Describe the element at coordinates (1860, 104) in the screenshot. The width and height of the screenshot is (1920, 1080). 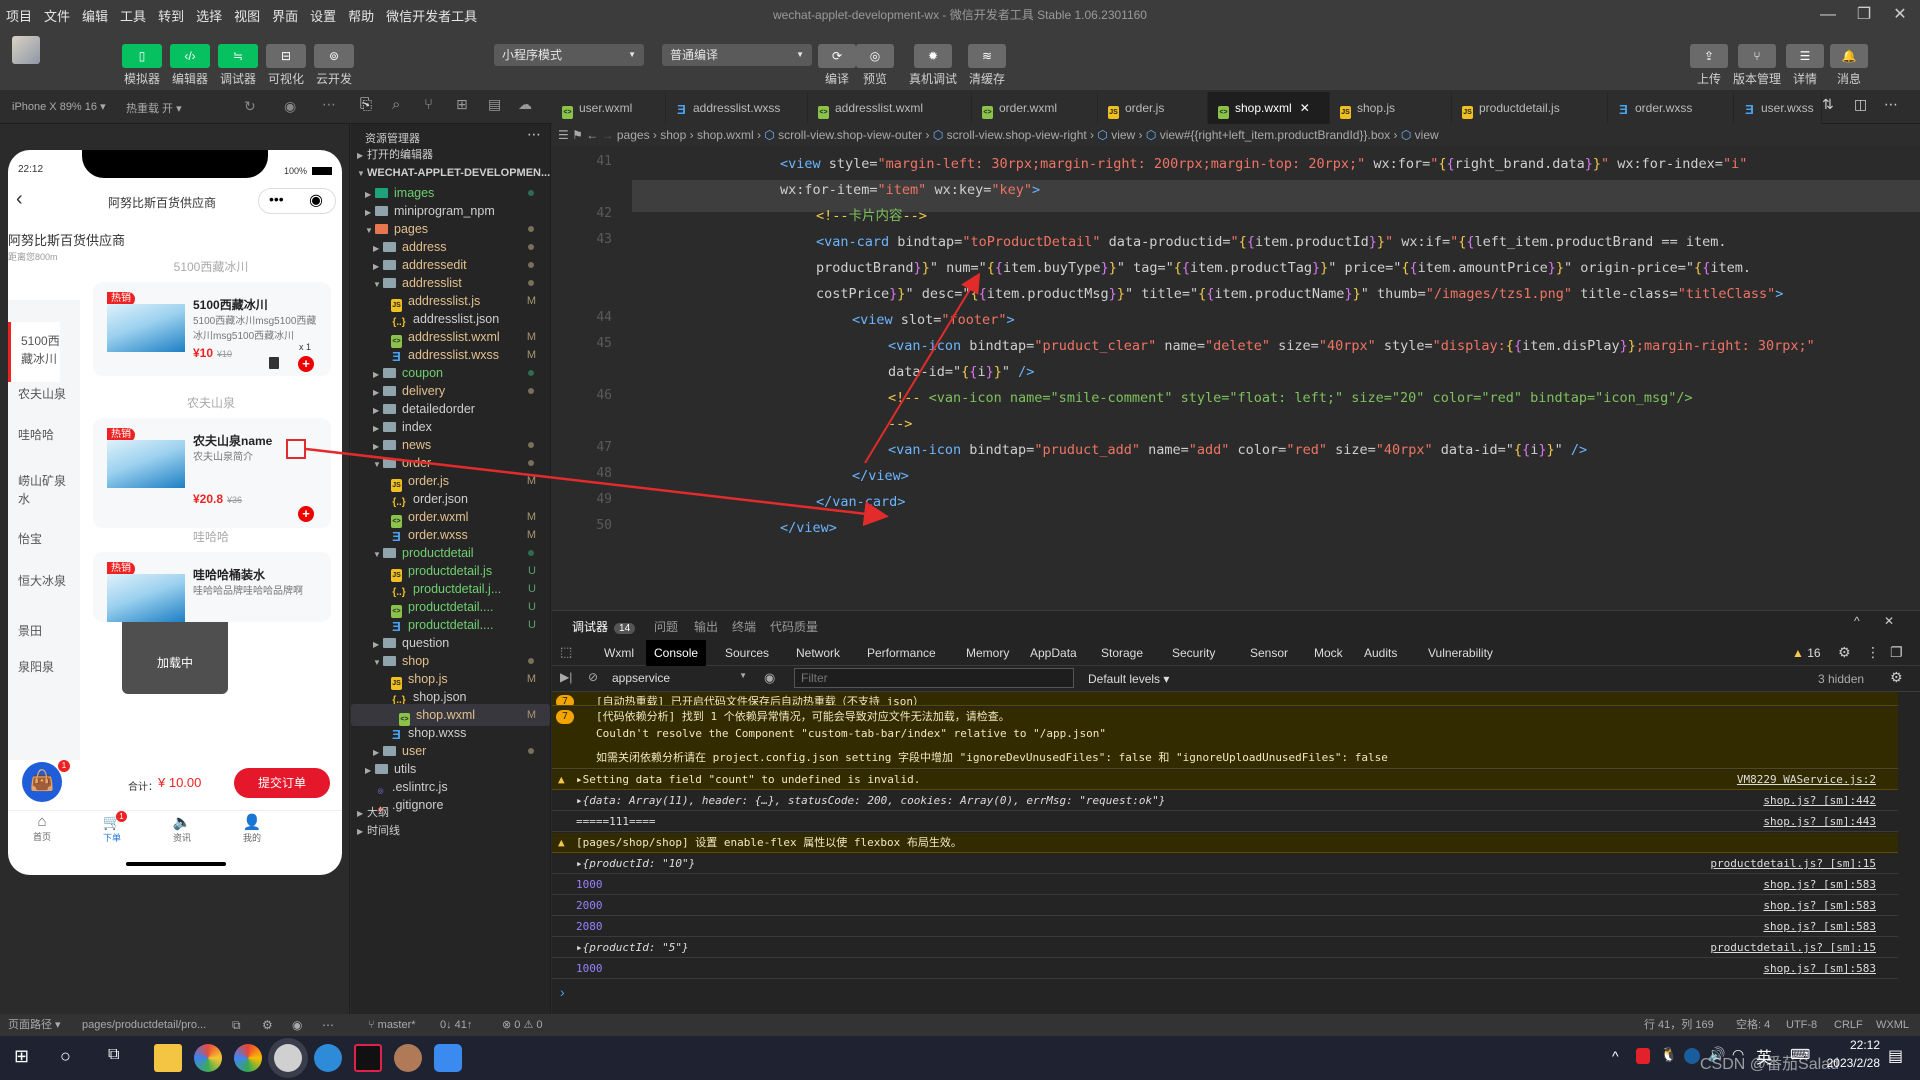
I see `split-editor-icon: ◫` at that location.